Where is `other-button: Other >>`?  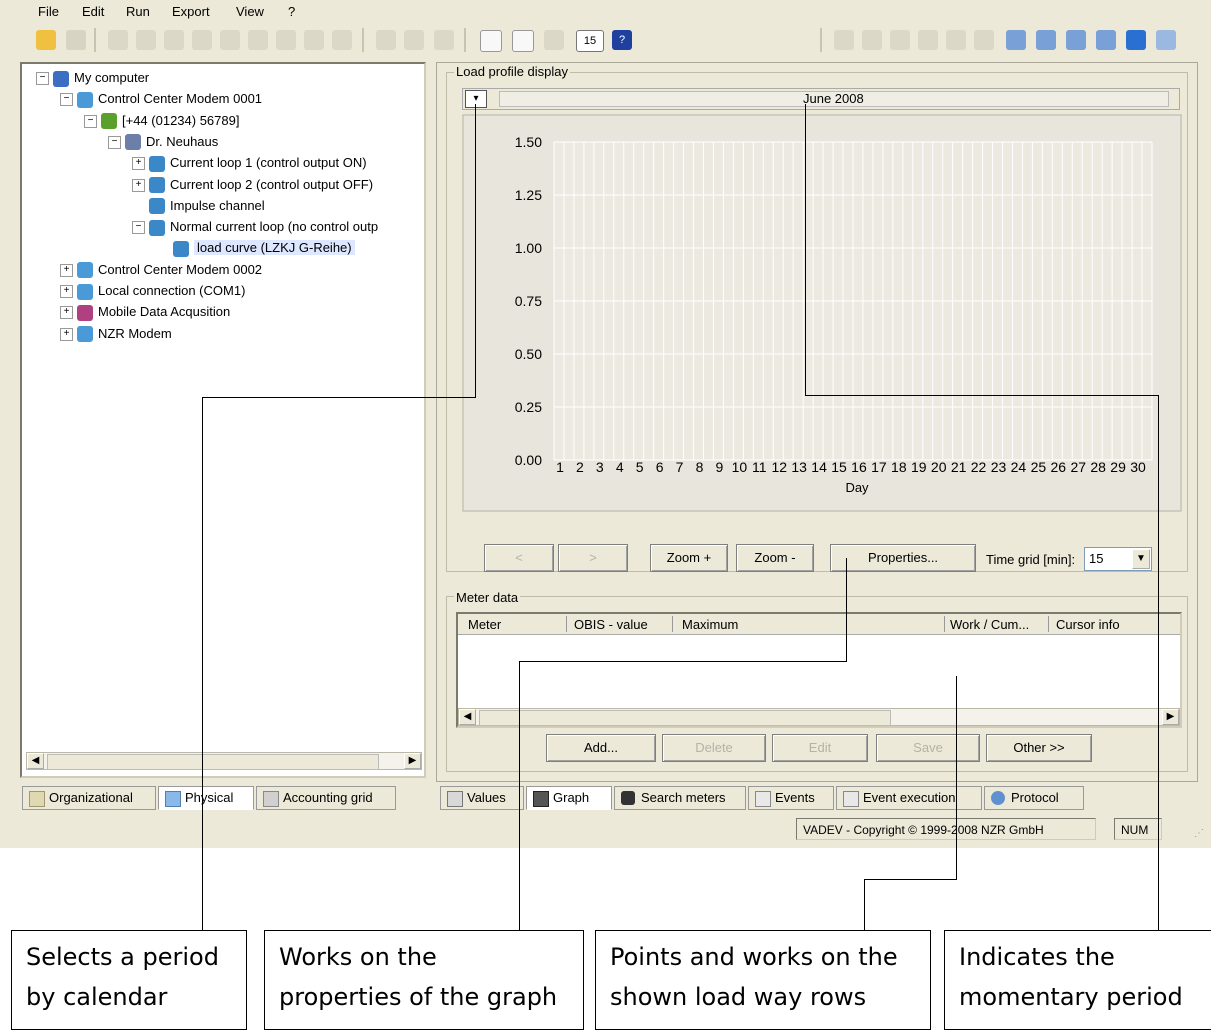 other-button: Other >> is located at coordinates (1039, 748).